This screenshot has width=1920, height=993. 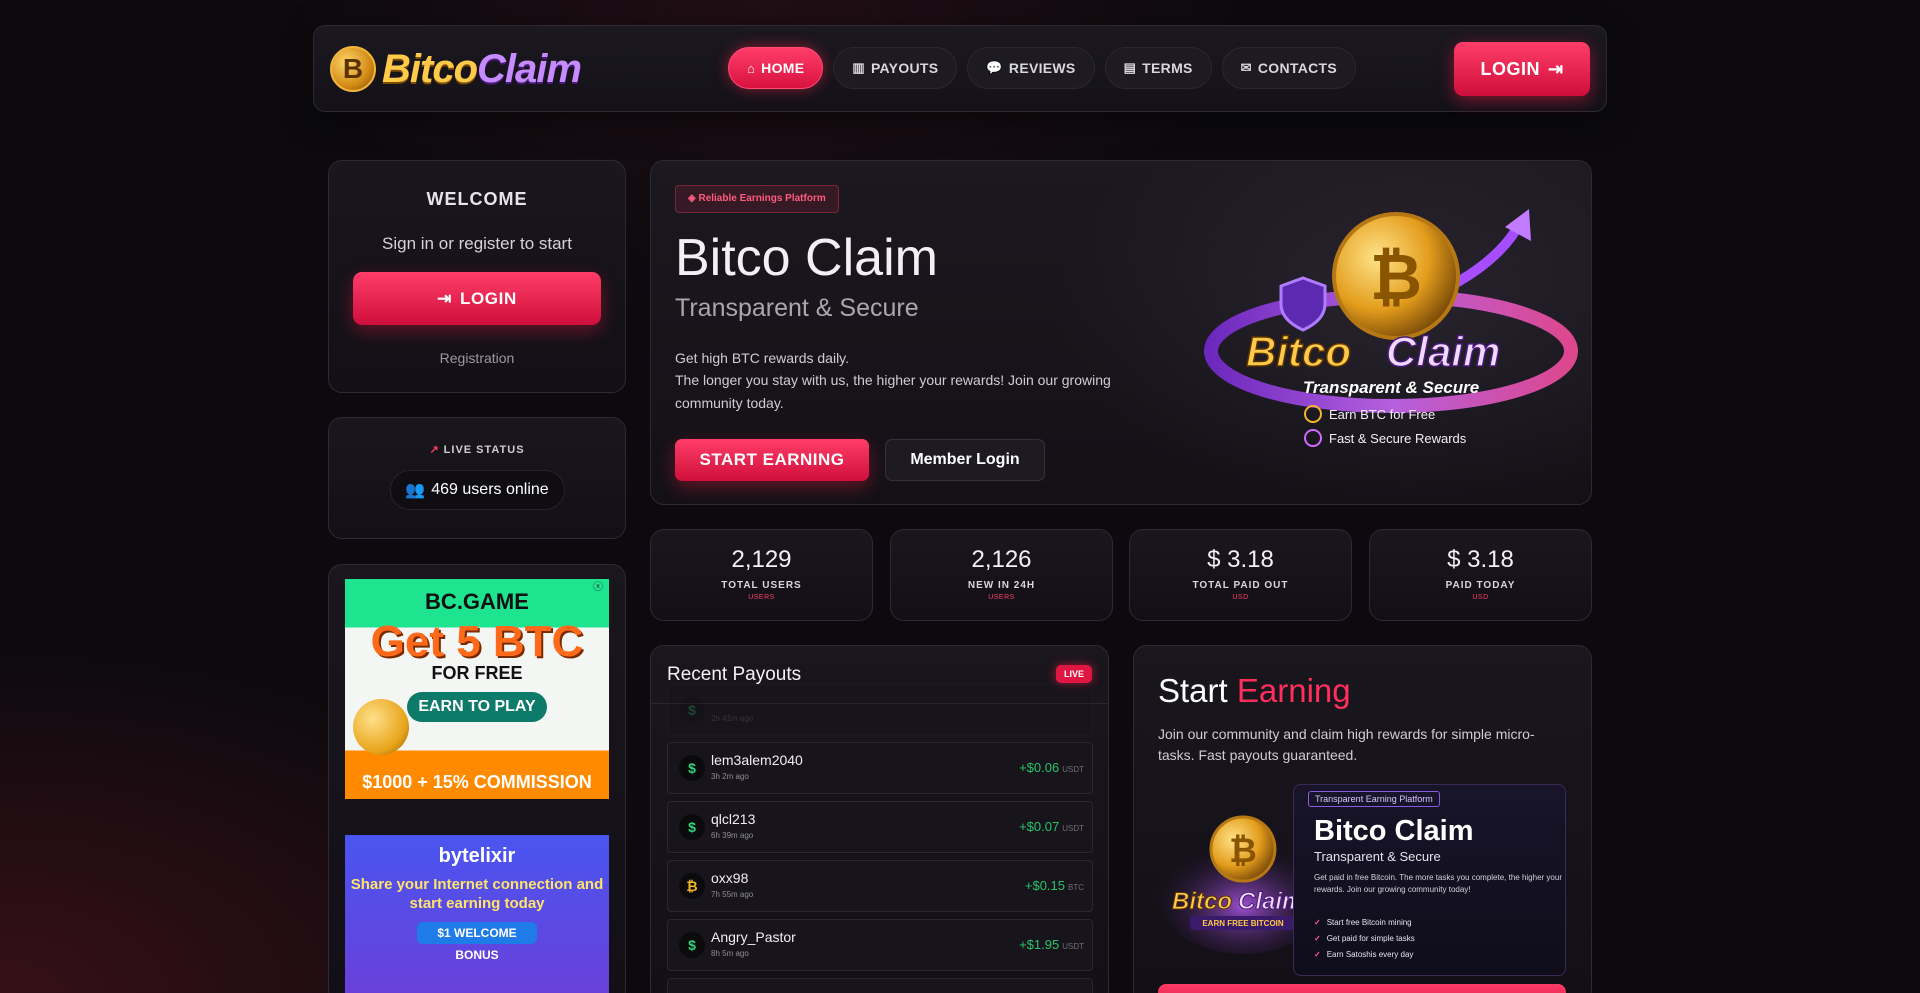 I want to click on shield-icon: ◈, so click(x=693, y=198).